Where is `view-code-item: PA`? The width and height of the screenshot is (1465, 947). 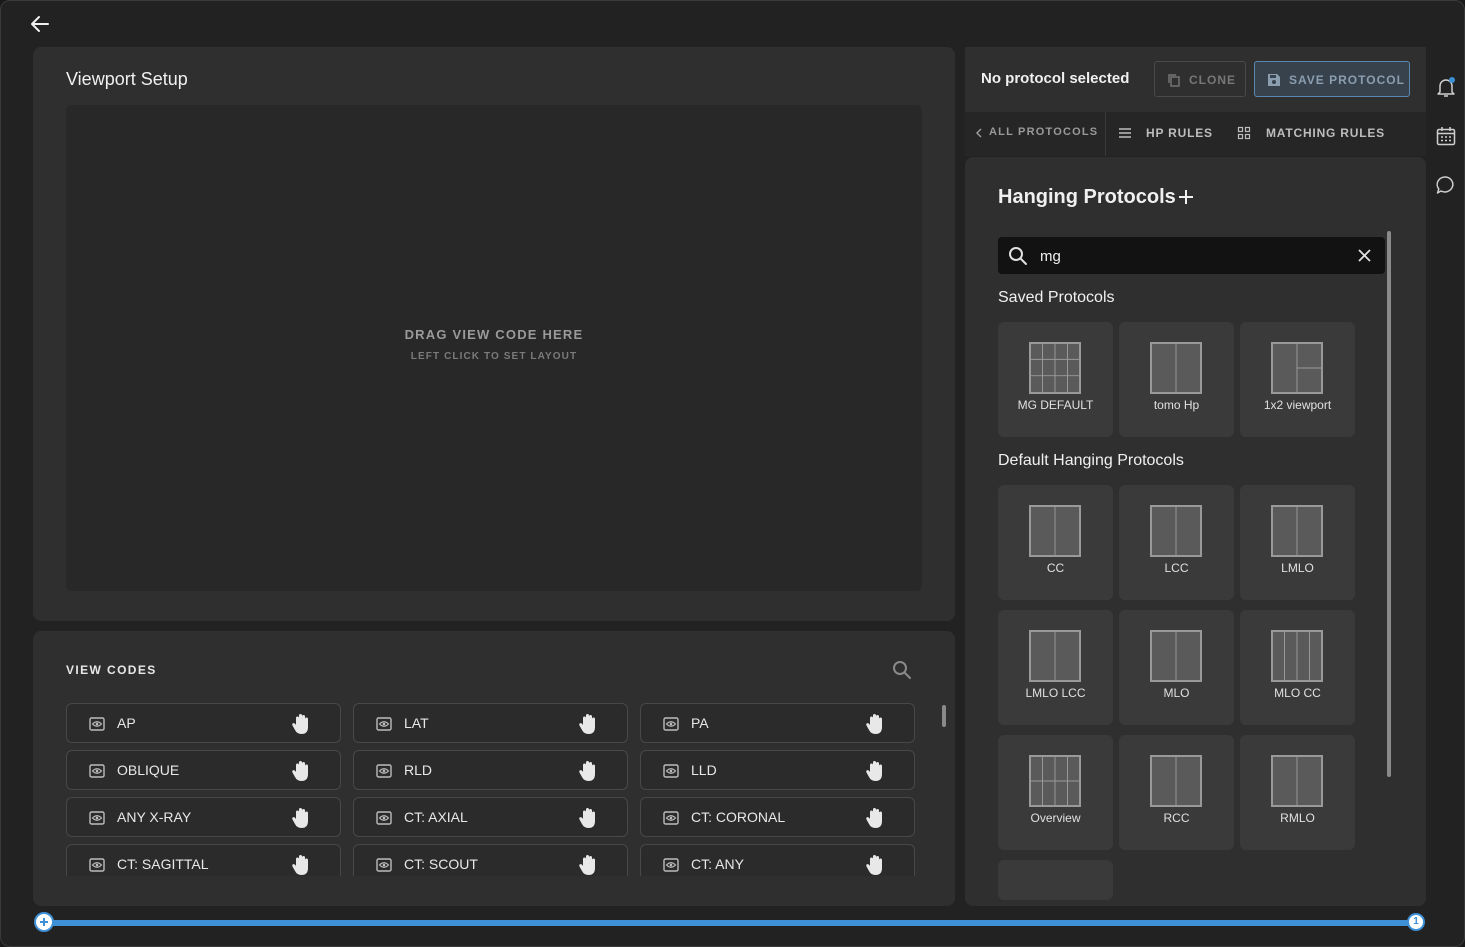 view-code-item: PA is located at coordinates (777, 723).